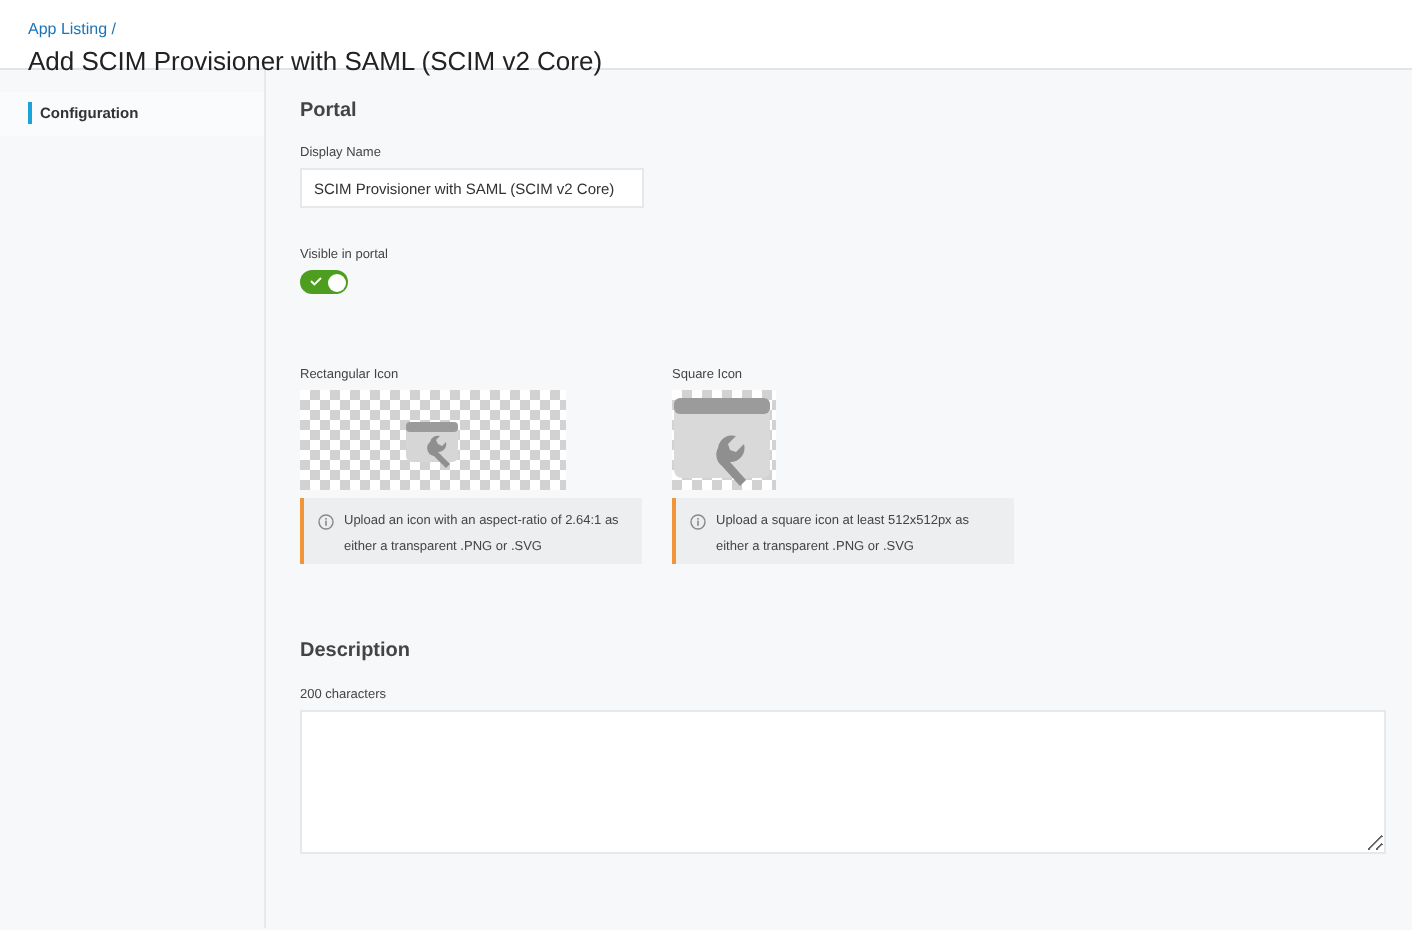 The width and height of the screenshot is (1412, 930). Describe the element at coordinates (316, 61) in the screenshot. I see `page-title: Add SCIM Provisioner with SAML (SCIM v2 Core)` at that location.